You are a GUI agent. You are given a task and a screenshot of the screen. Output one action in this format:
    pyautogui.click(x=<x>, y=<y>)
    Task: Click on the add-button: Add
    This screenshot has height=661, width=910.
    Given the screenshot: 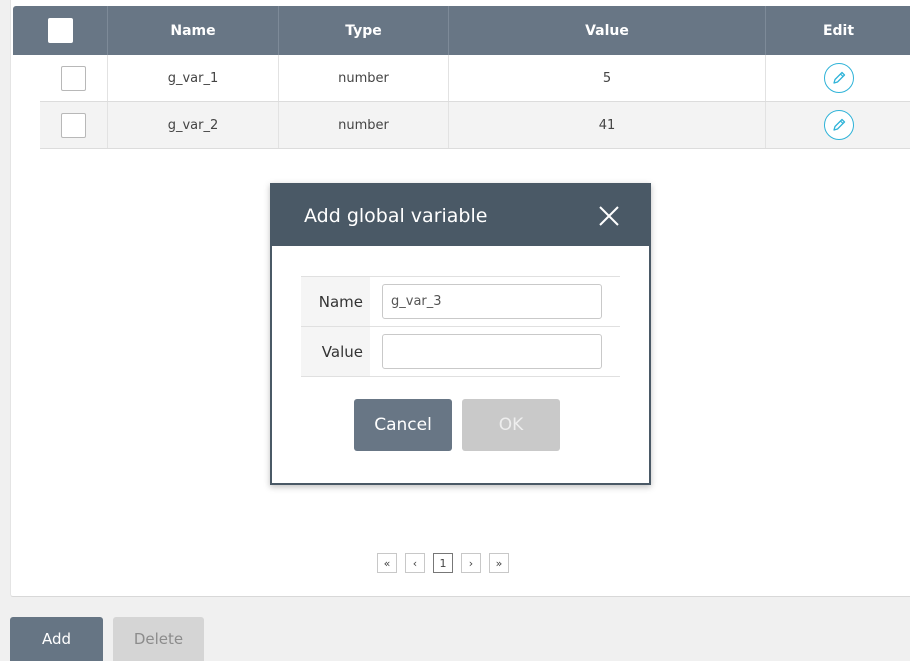 What is the action you would take?
    pyautogui.click(x=56, y=639)
    